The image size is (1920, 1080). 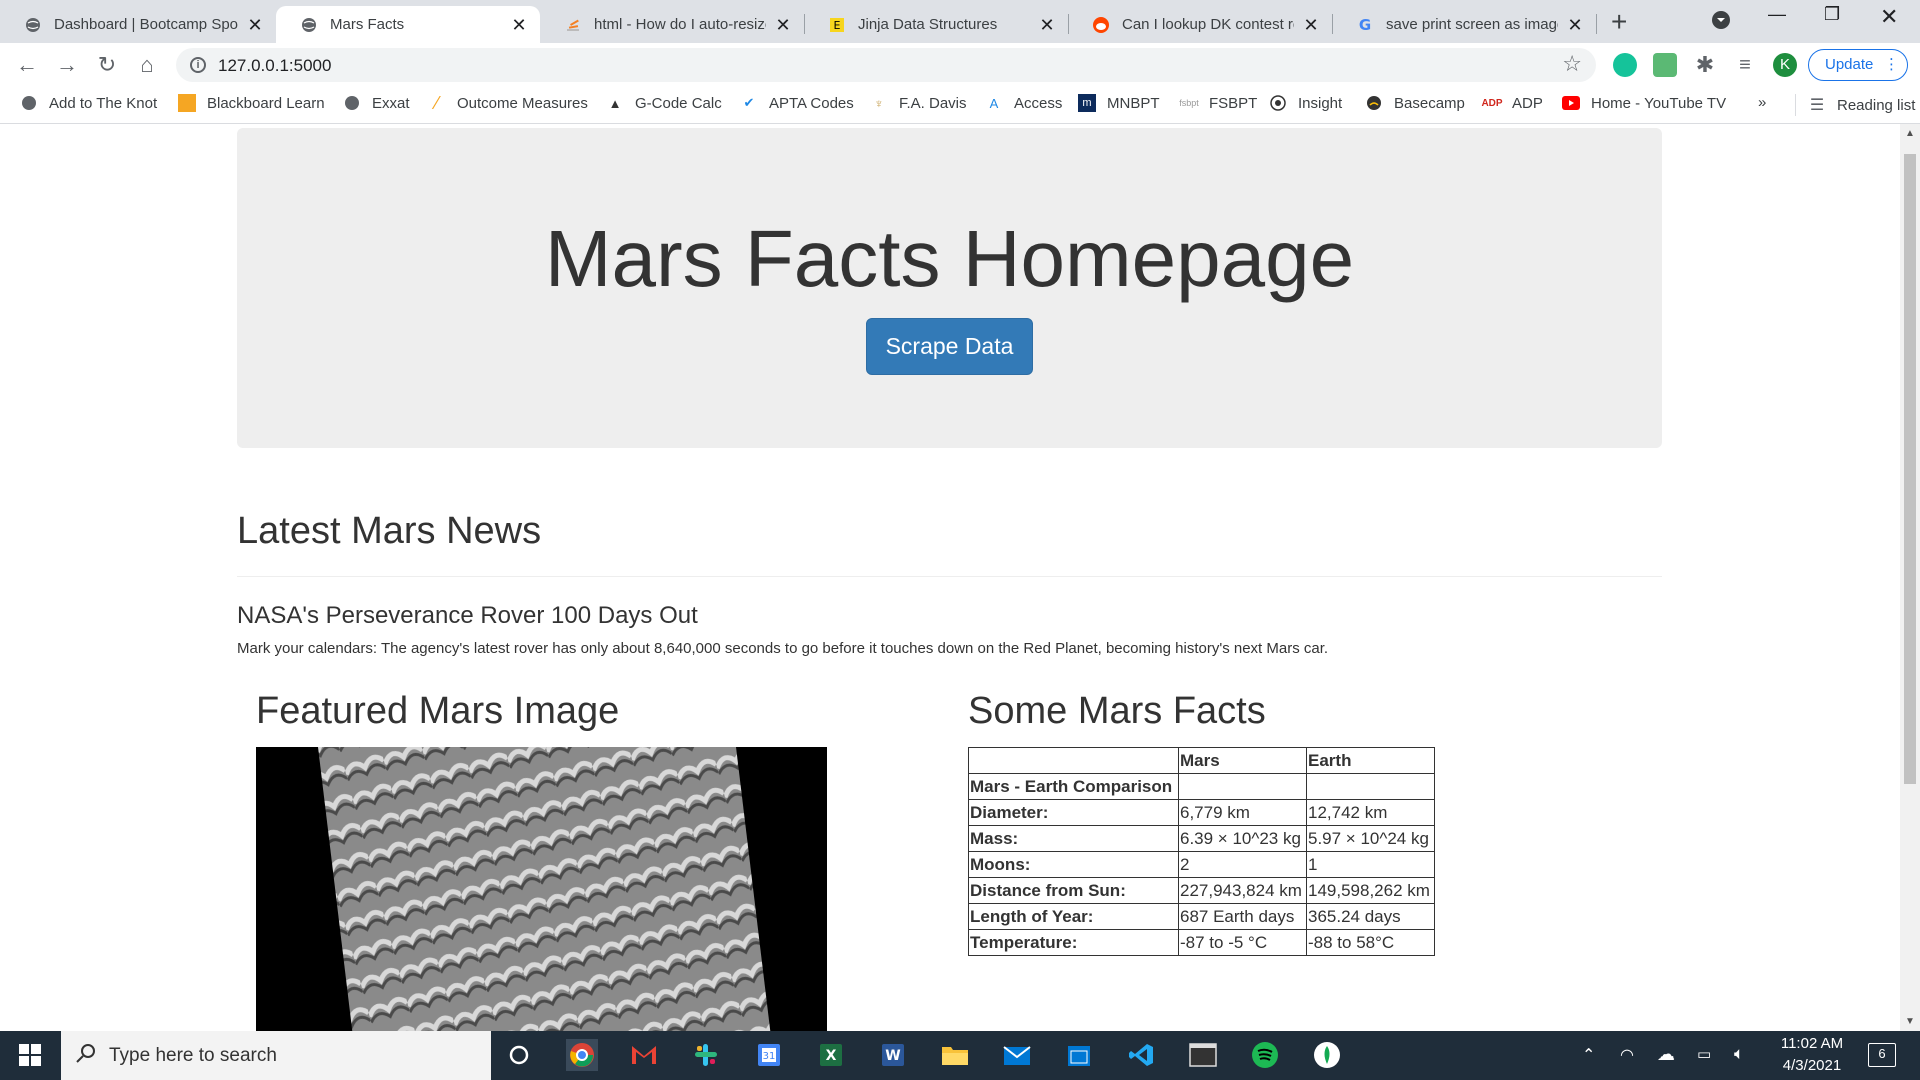 What do you see at coordinates (1812, 1065) in the screenshot?
I see `clock-date: 4/3/2021` at bounding box center [1812, 1065].